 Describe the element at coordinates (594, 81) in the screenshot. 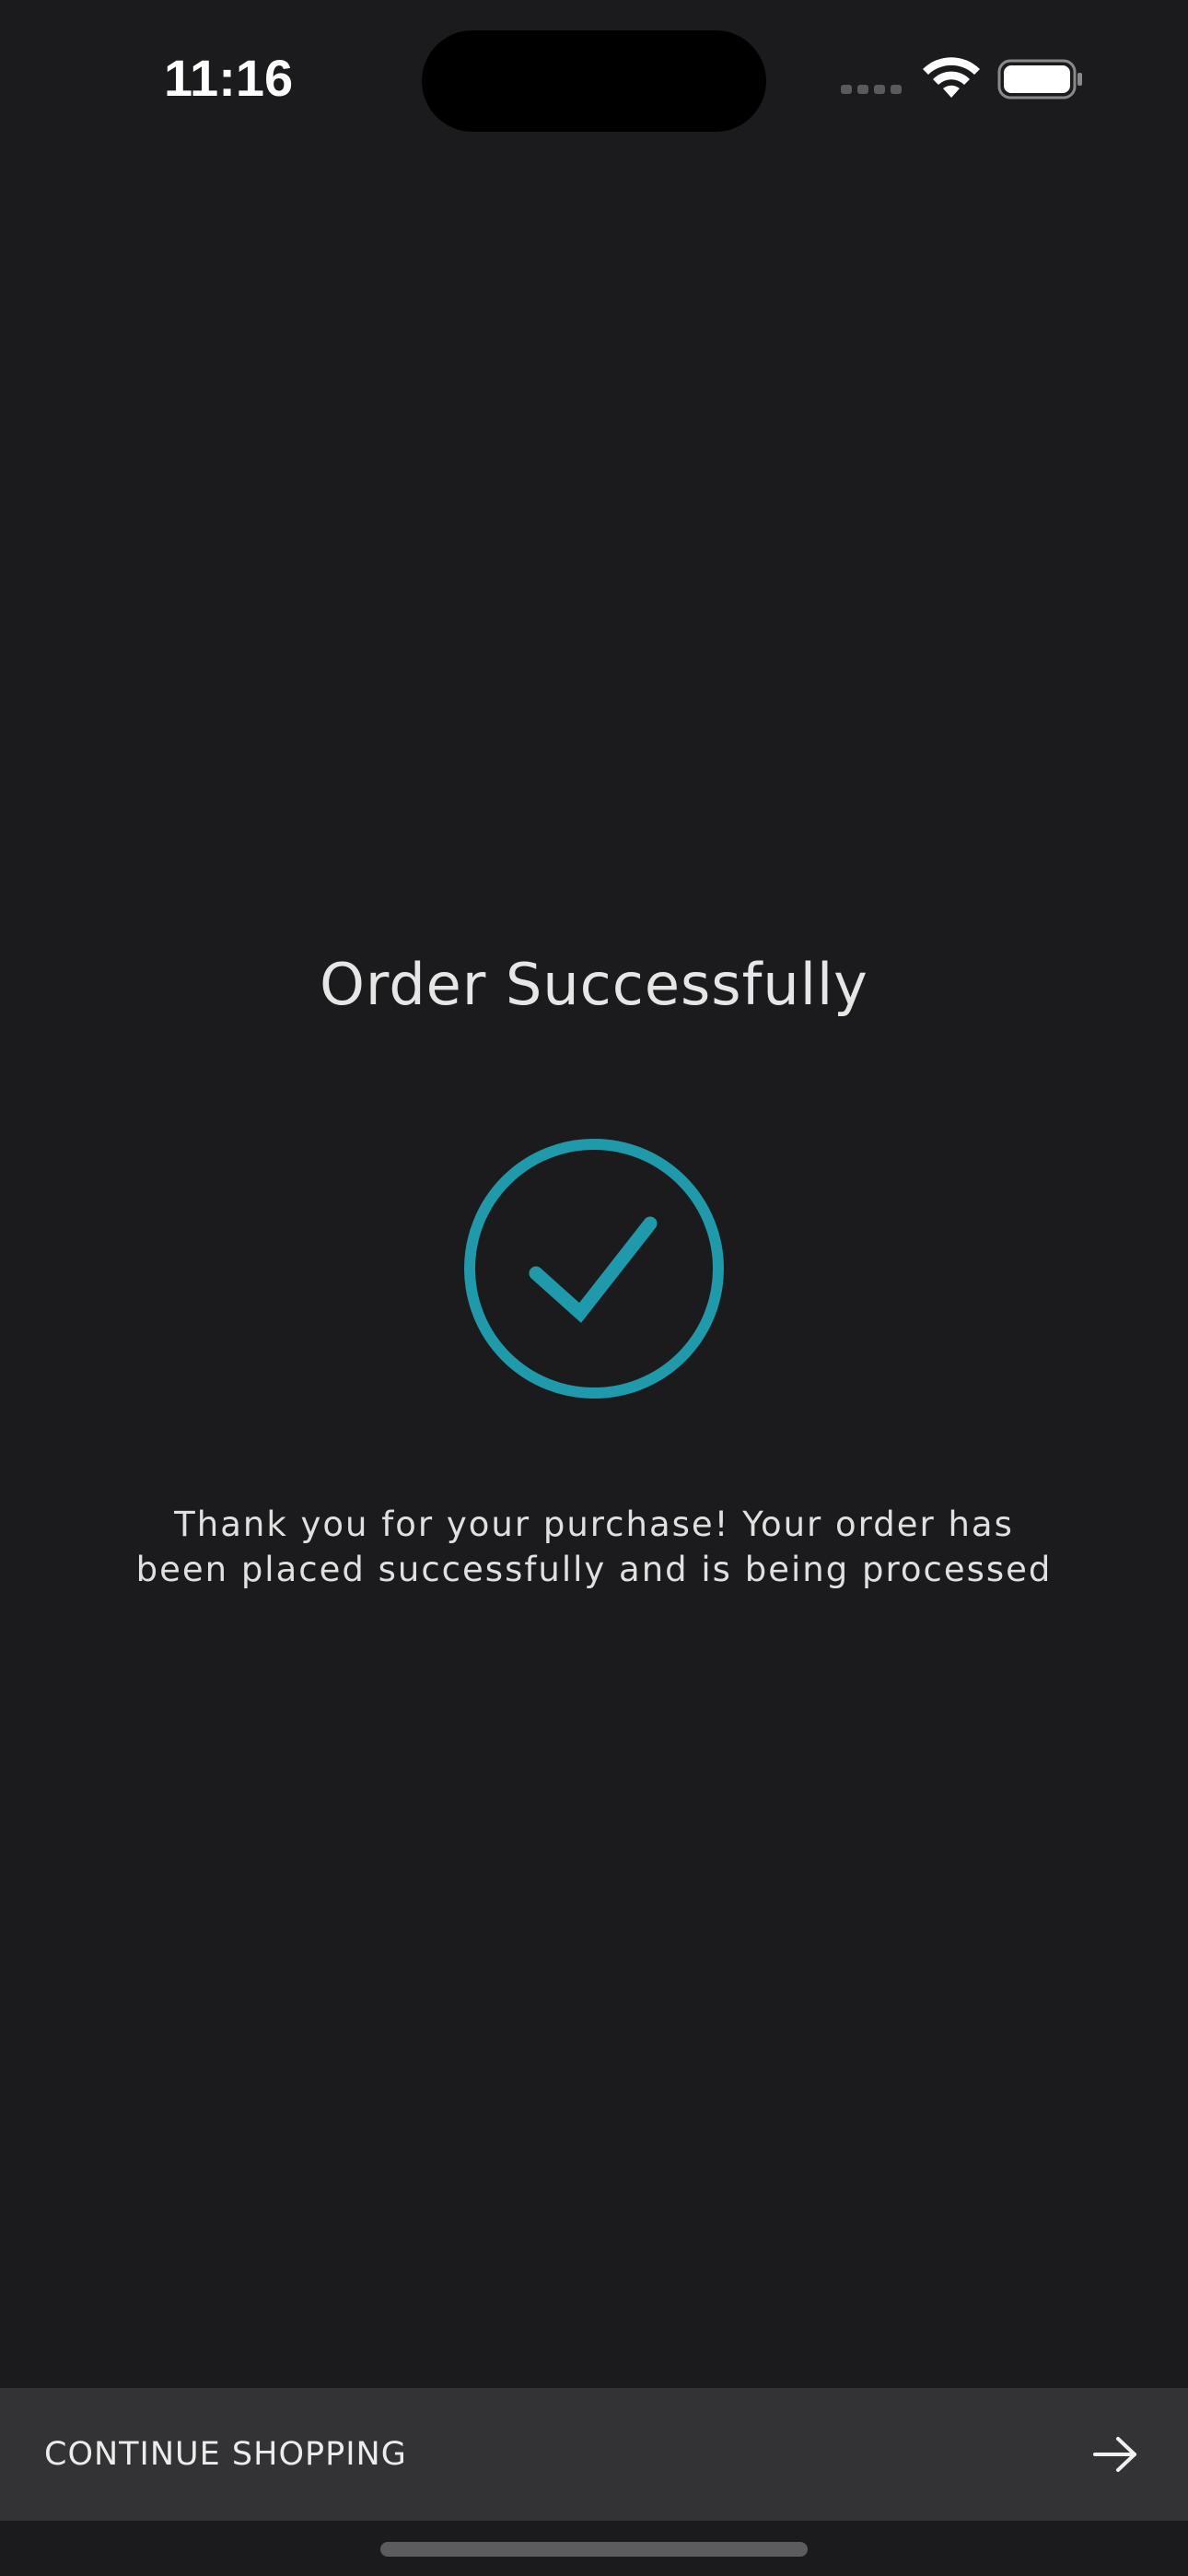

I see `dynamic-island` at that location.